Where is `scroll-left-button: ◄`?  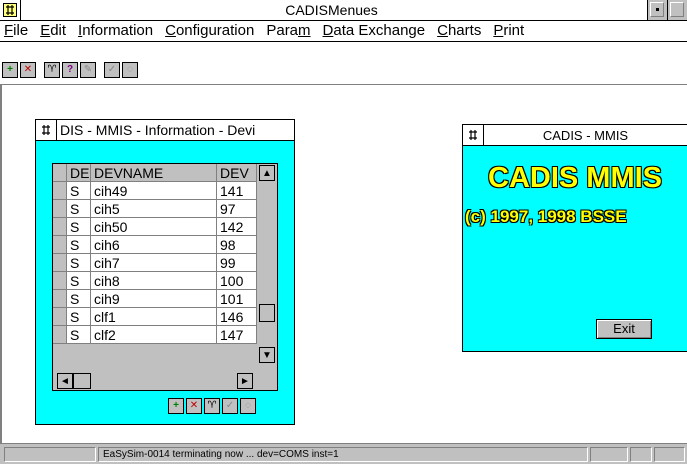
scroll-left-button: ◄ is located at coordinates (65, 381).